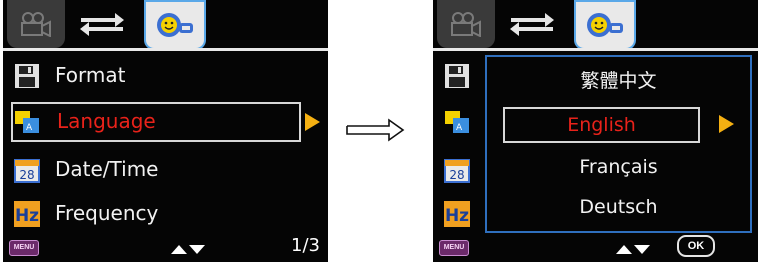 Image resolution: width=763 pixels, height=262 pixels. What do you see at coordinates (90, 75) in the screenshot?
I see `menu-item-label: Format` at bounding box center [90, 75].